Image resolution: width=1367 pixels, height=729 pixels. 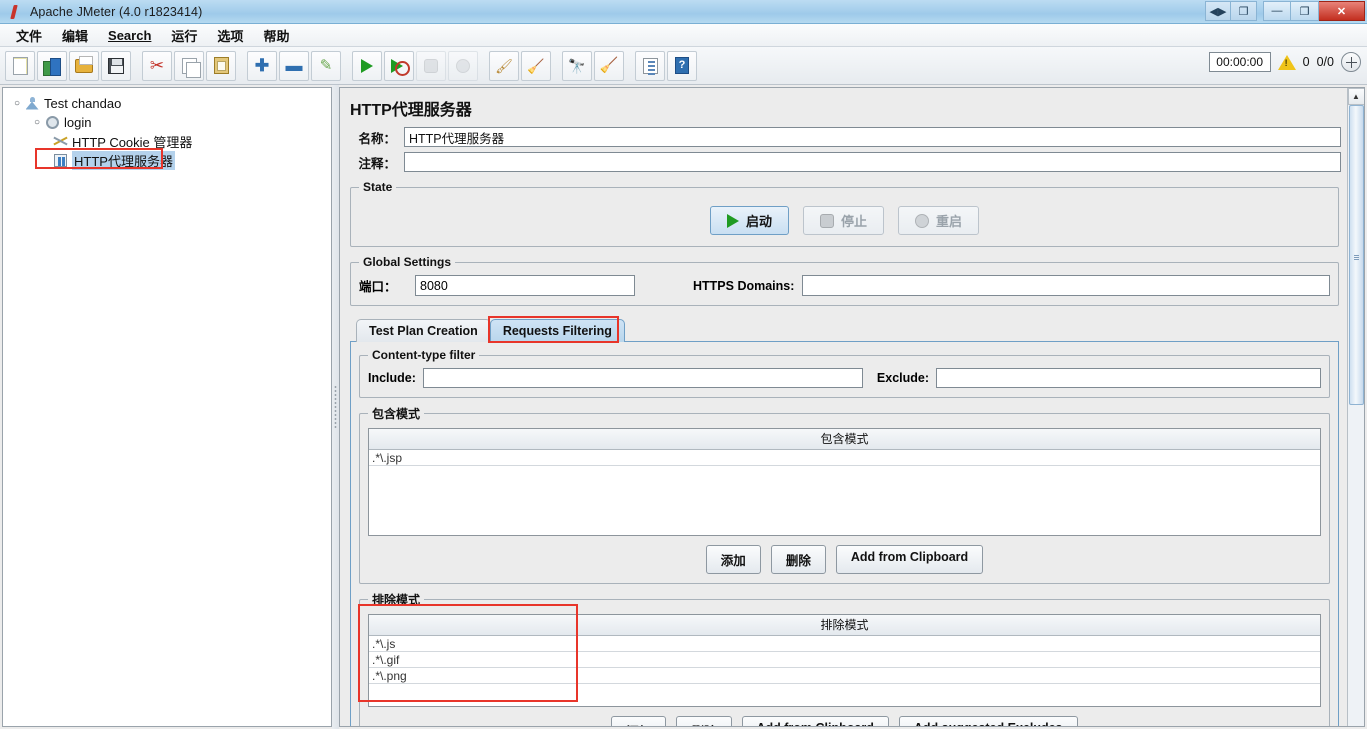 What do you see at coordinates (844, 695) in the screenshot?
I see `exclude-patterns-empty-area` at bounding box center [844, 695].